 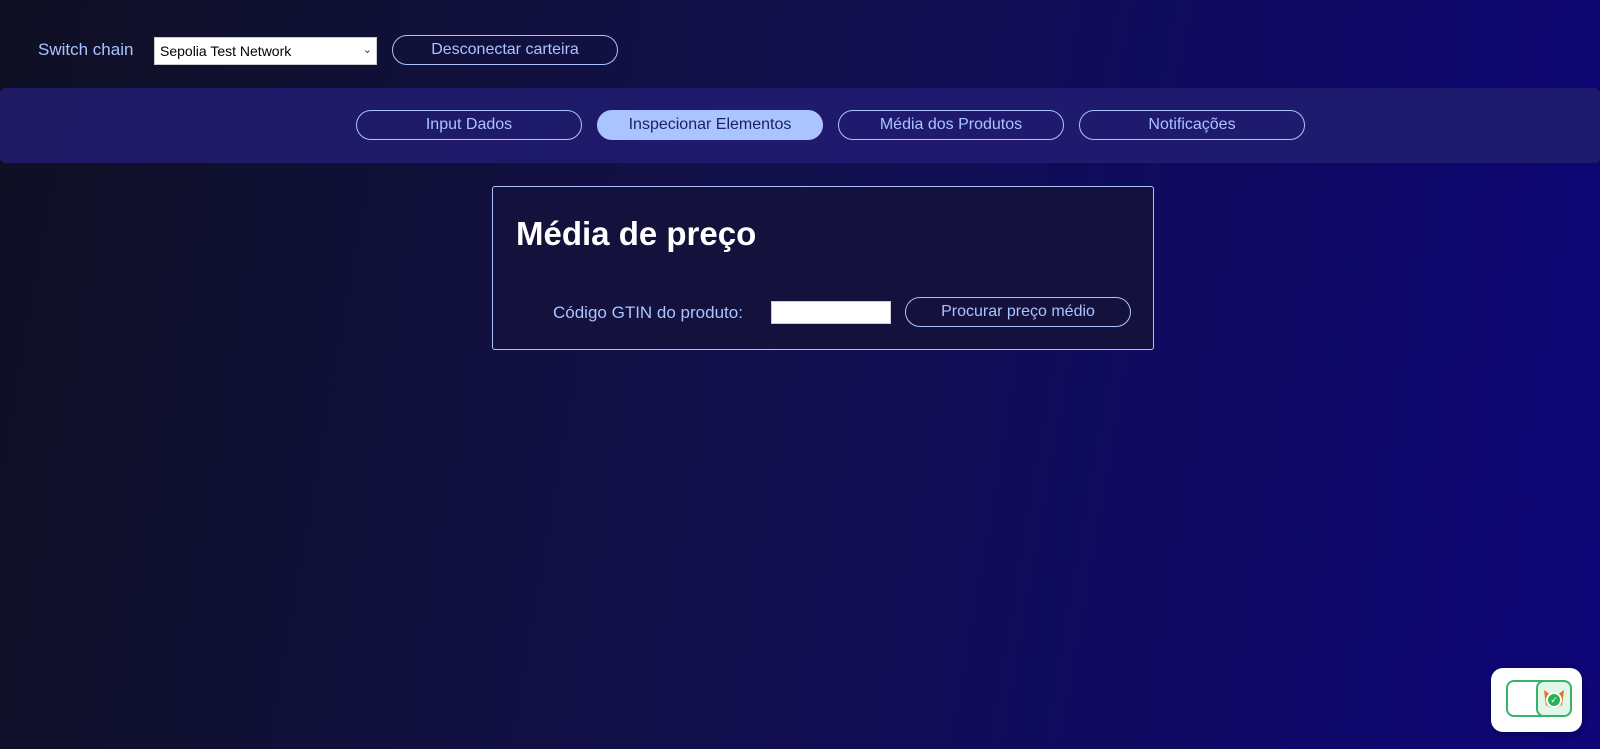 I want to click on tab-input-dados: Input Dados, so click(x=469, y=125).